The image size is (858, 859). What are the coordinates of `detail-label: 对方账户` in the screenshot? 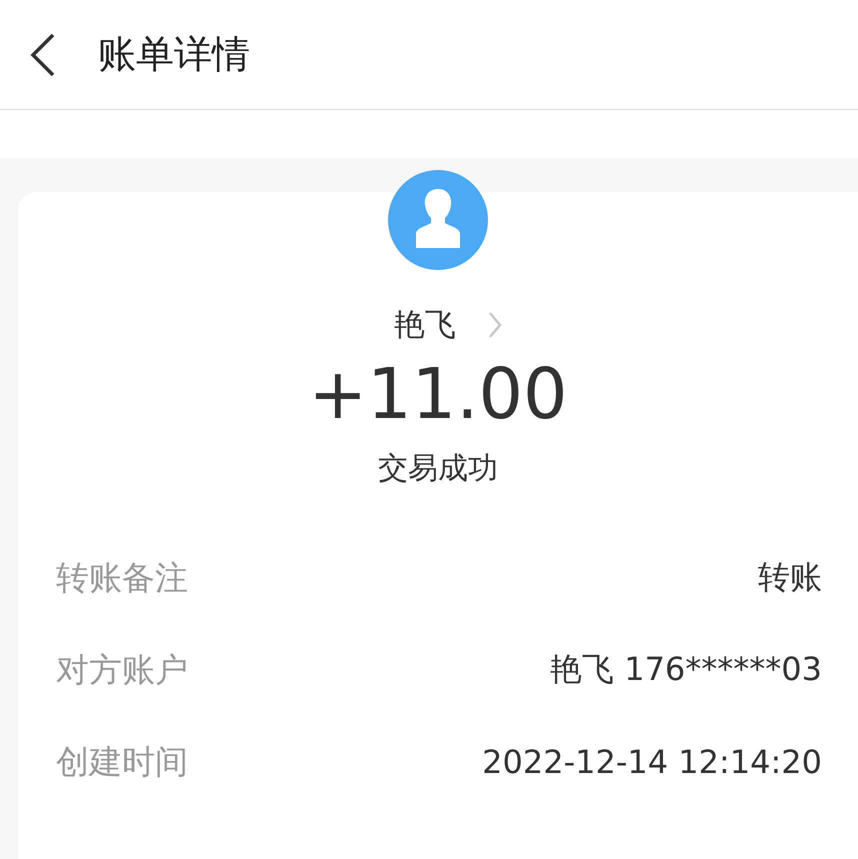 It's located at (122, 669).